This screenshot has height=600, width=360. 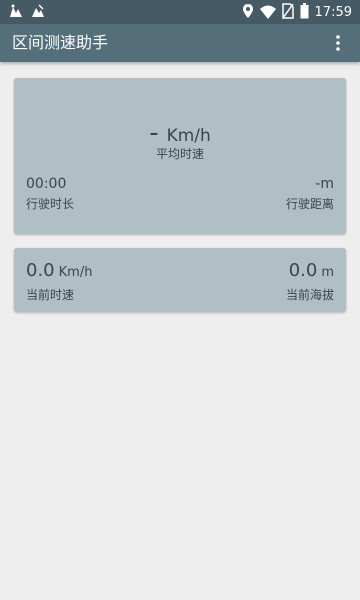 What do you see at coordinates (50, 295) in the screenshot?
I see `current-speed-label: 当前时速` at bounding box center [50, 295].